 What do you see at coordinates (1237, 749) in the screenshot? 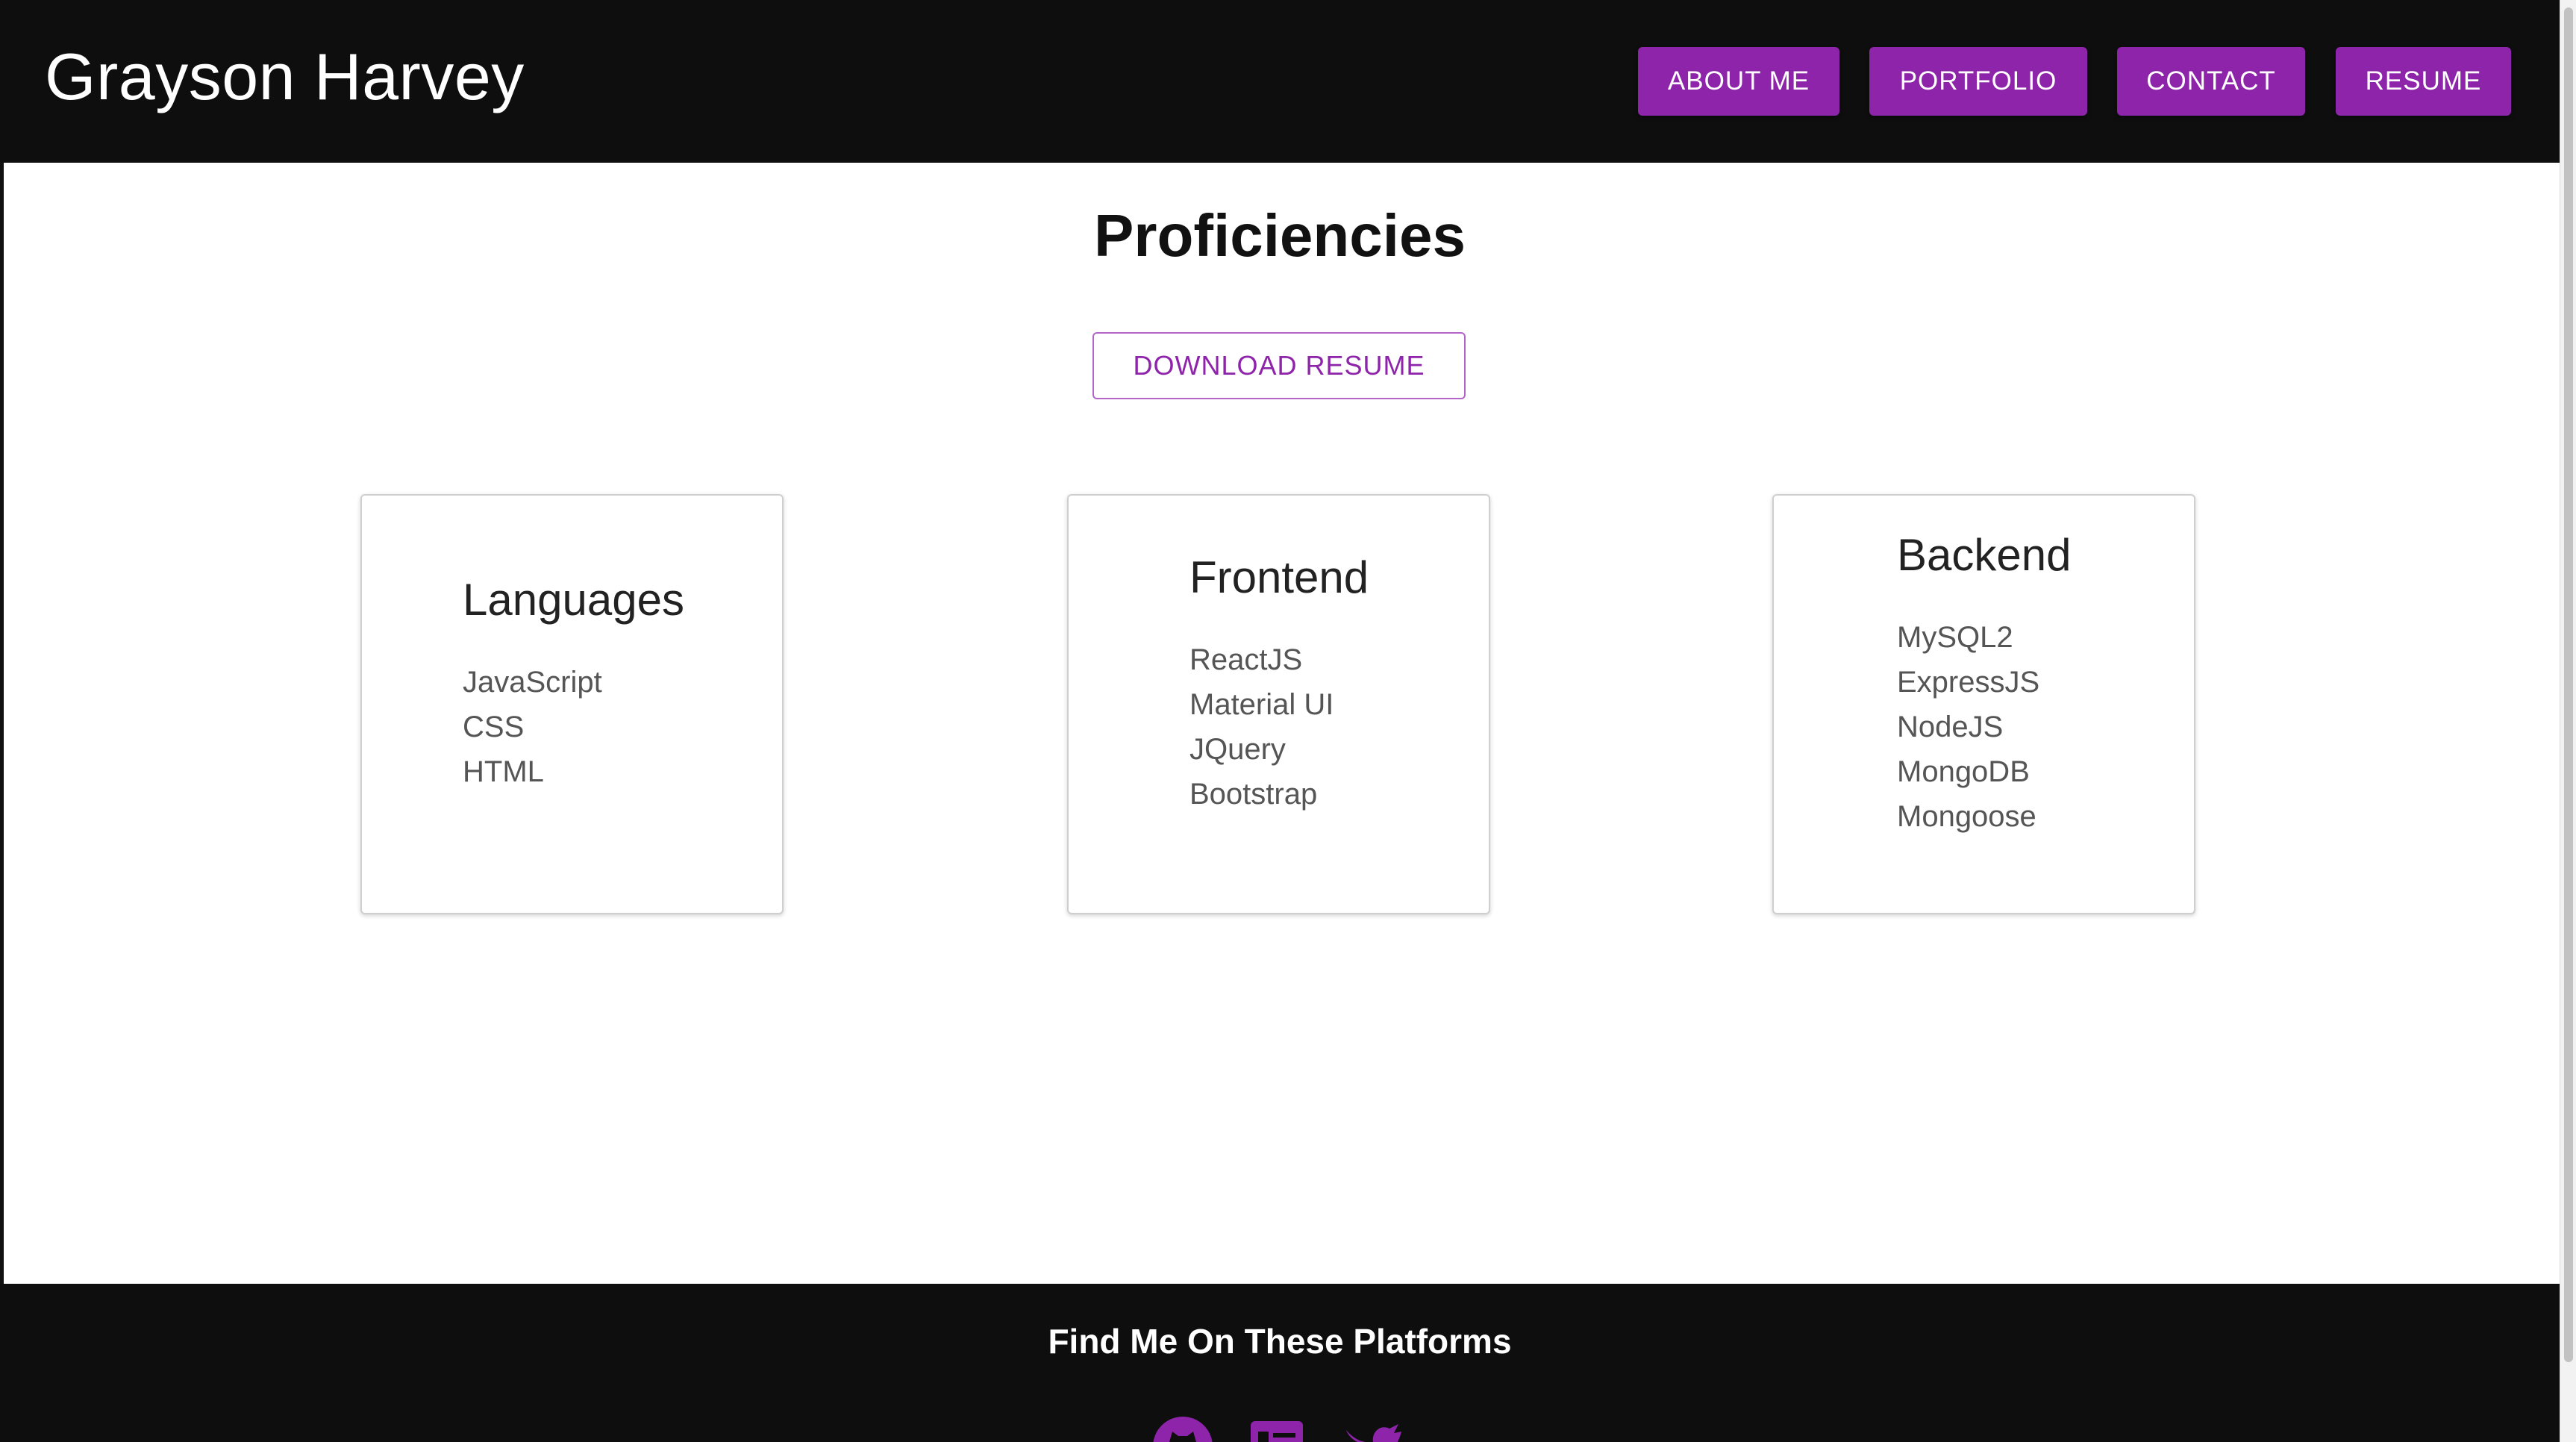
I see `list-item: JQuery` at bounding box center [1237, 749].